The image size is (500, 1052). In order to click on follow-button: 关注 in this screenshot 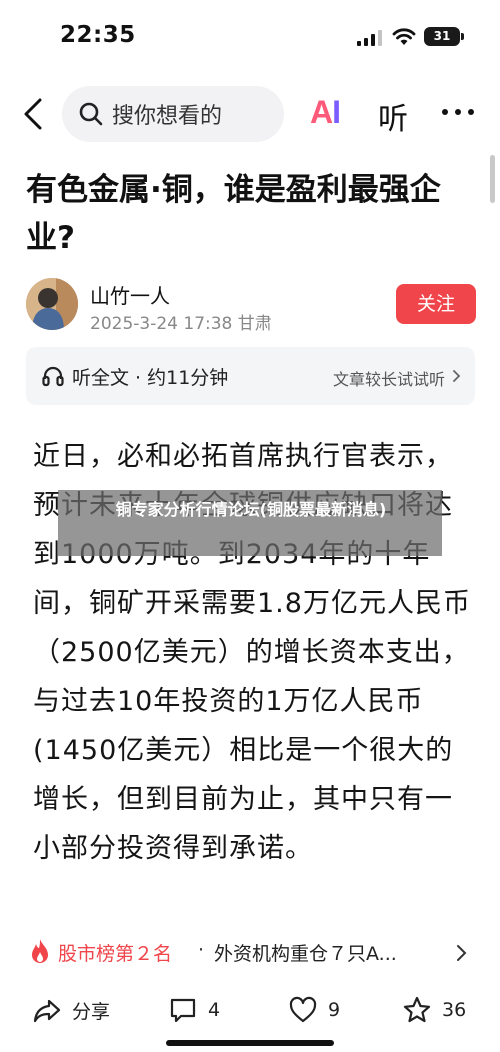, I will do `click(436, 304)`.